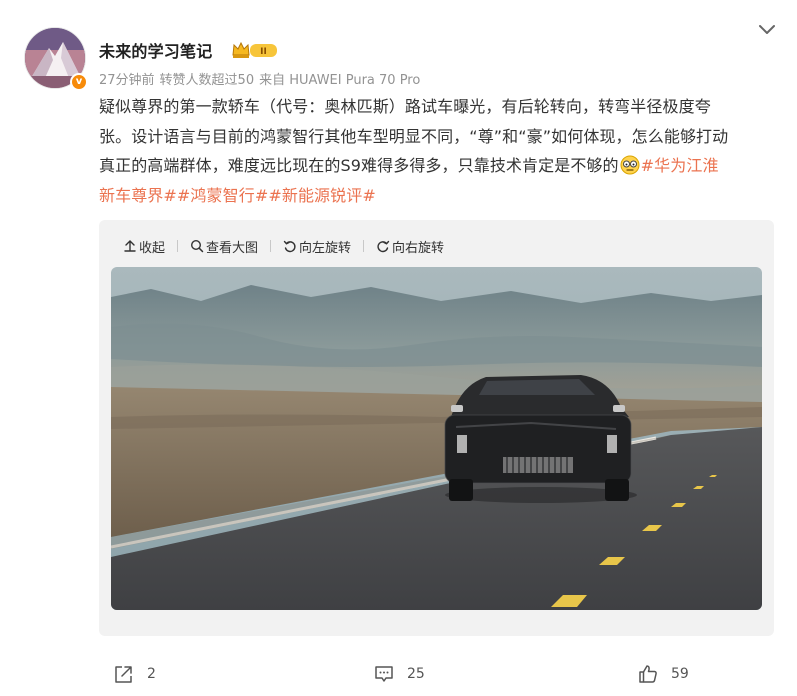 This screenshot has width=797, height=696. What do you see at coordinates (339, 80) in the screenshot?
I see `post-source: 来自 HUAWEI Pura 70 Pro` at bounding box center [339, 80].